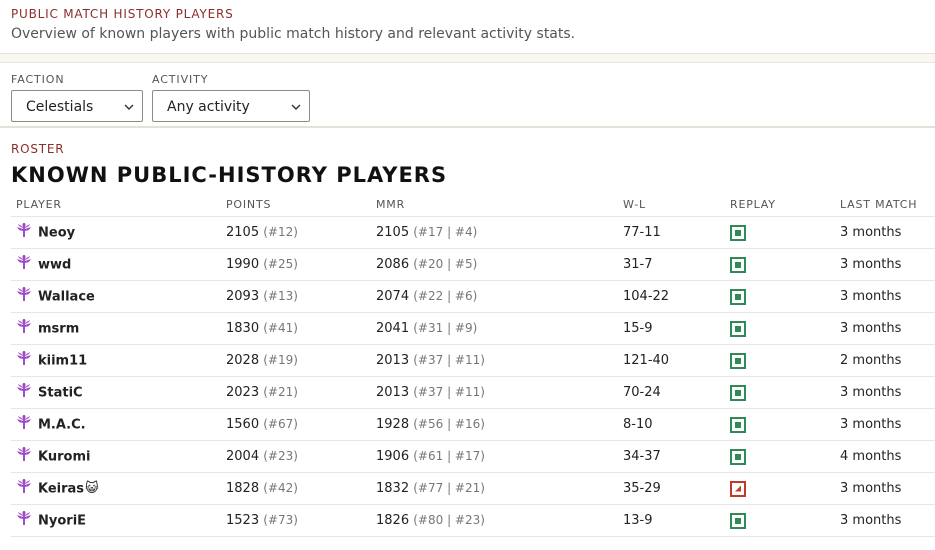 The height and width of the screenshot is (550, 935). Describe the element at coordinates (887, 360) in the screenshot. I see `last-match-cell: 2 months` at that location.